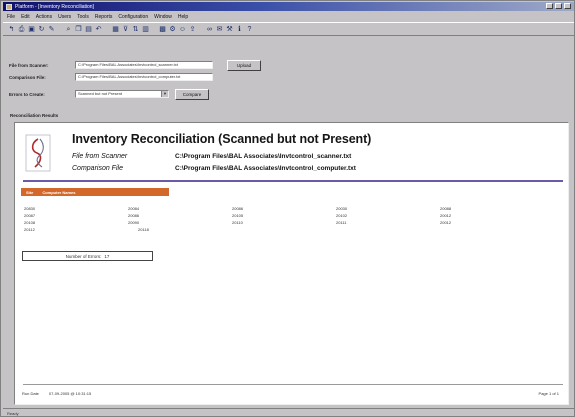 The image size is (575, 417). What do you see at coordinates (30, 222) in the screenshot?
I see `table-cell: 20108` at bounding box center [30, 222].